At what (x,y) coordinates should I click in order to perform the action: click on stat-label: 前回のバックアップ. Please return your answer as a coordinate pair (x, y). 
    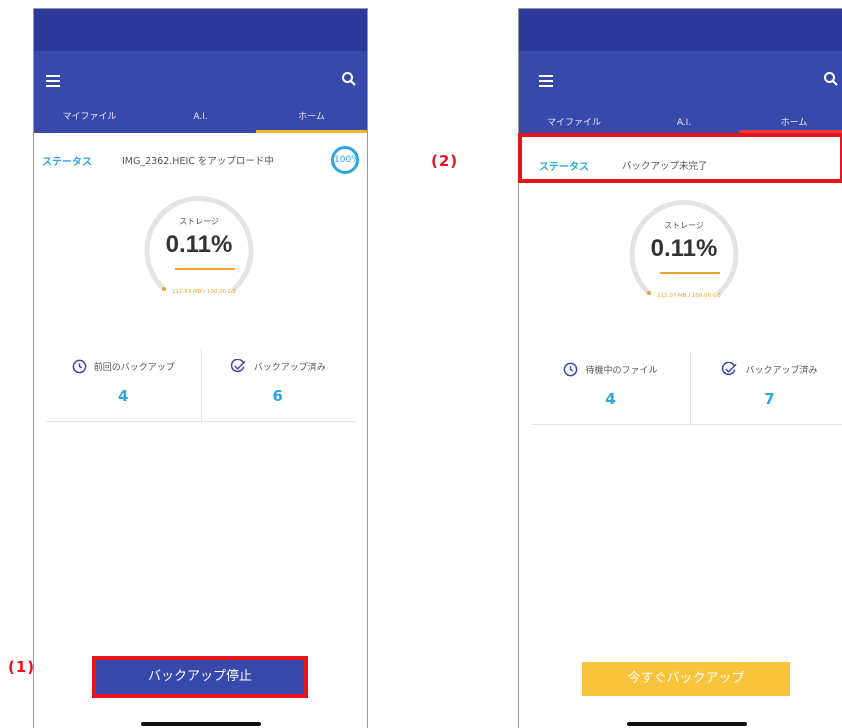
    Looking at the image, I should click on (134, 368).